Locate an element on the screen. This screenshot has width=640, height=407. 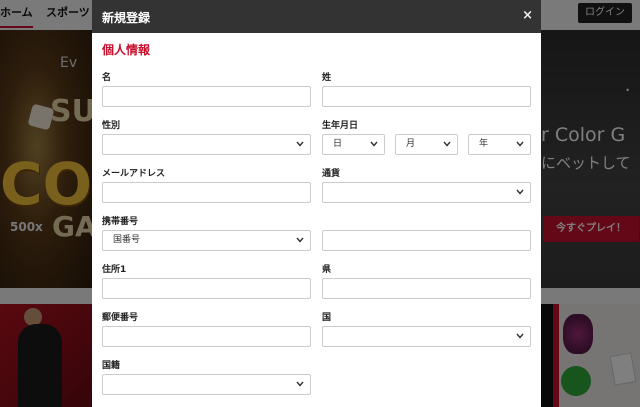
nationality-select is located at coordinates (206, 384).